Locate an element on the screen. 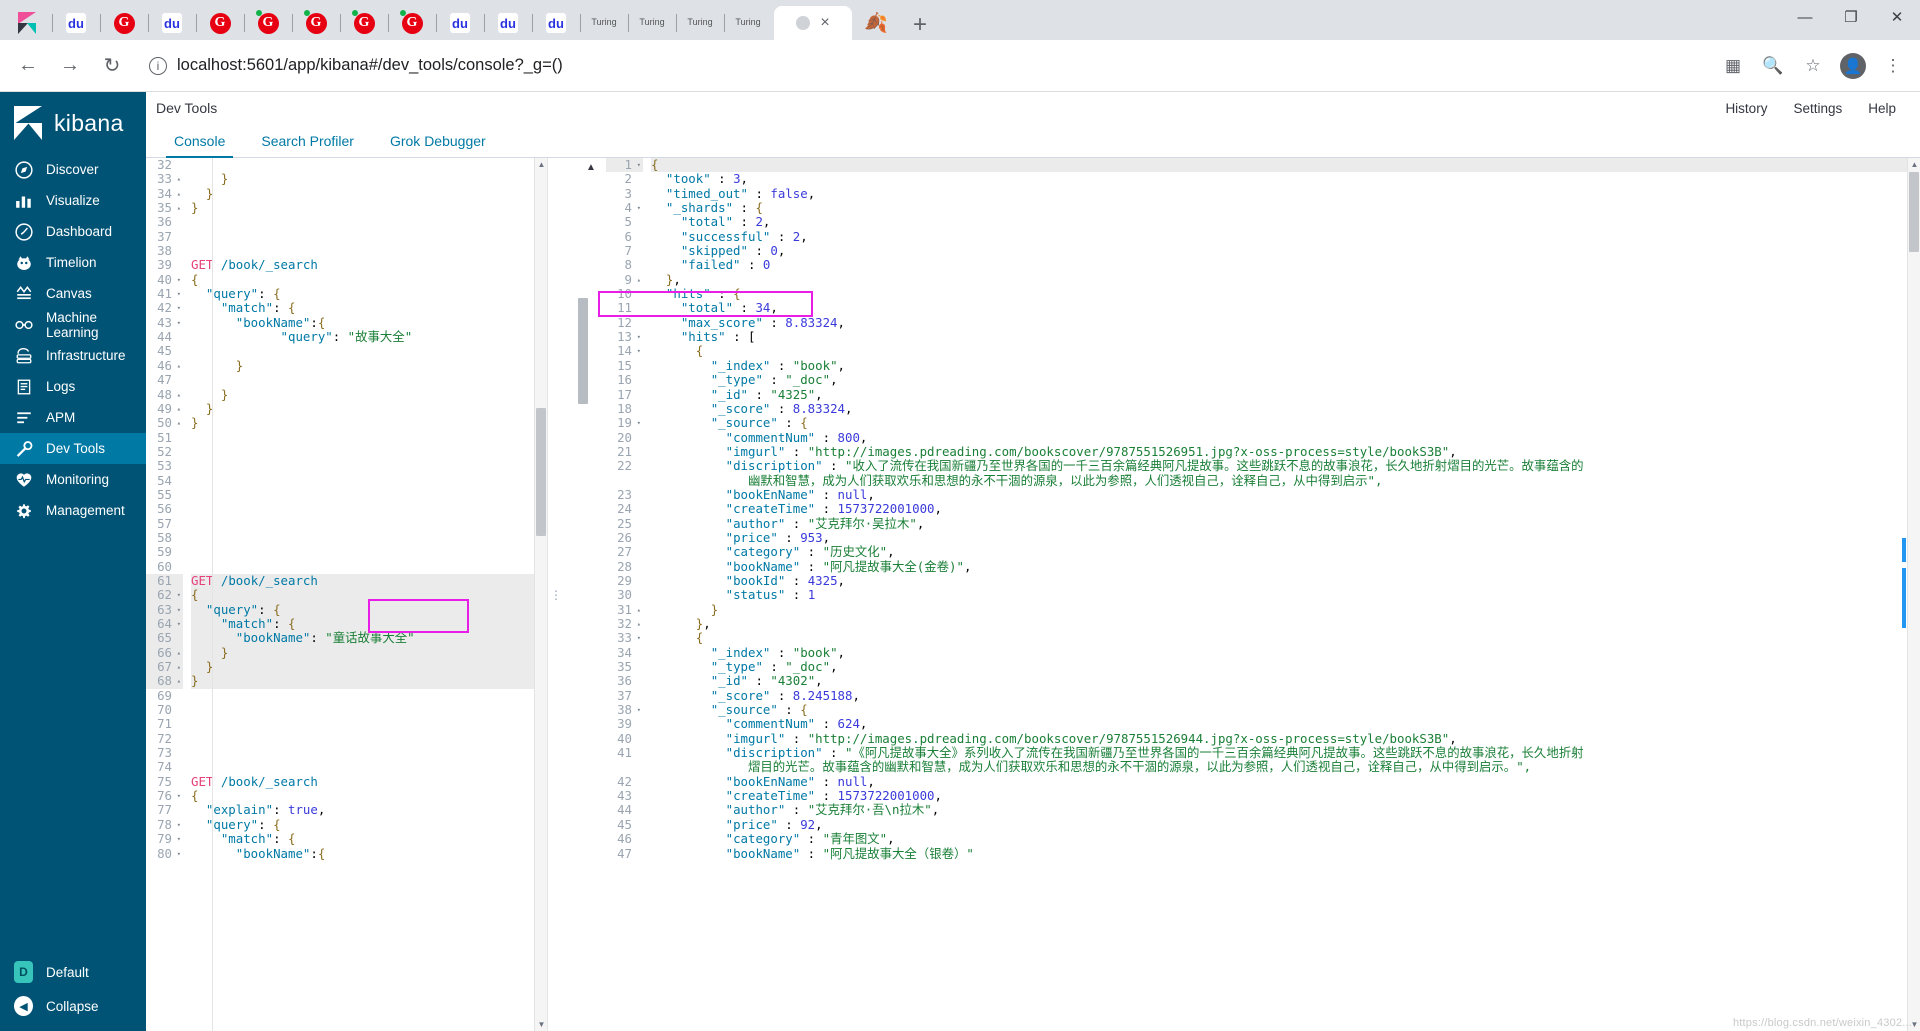  window-close-button: ✕ is located at coordinates (1897, 17).